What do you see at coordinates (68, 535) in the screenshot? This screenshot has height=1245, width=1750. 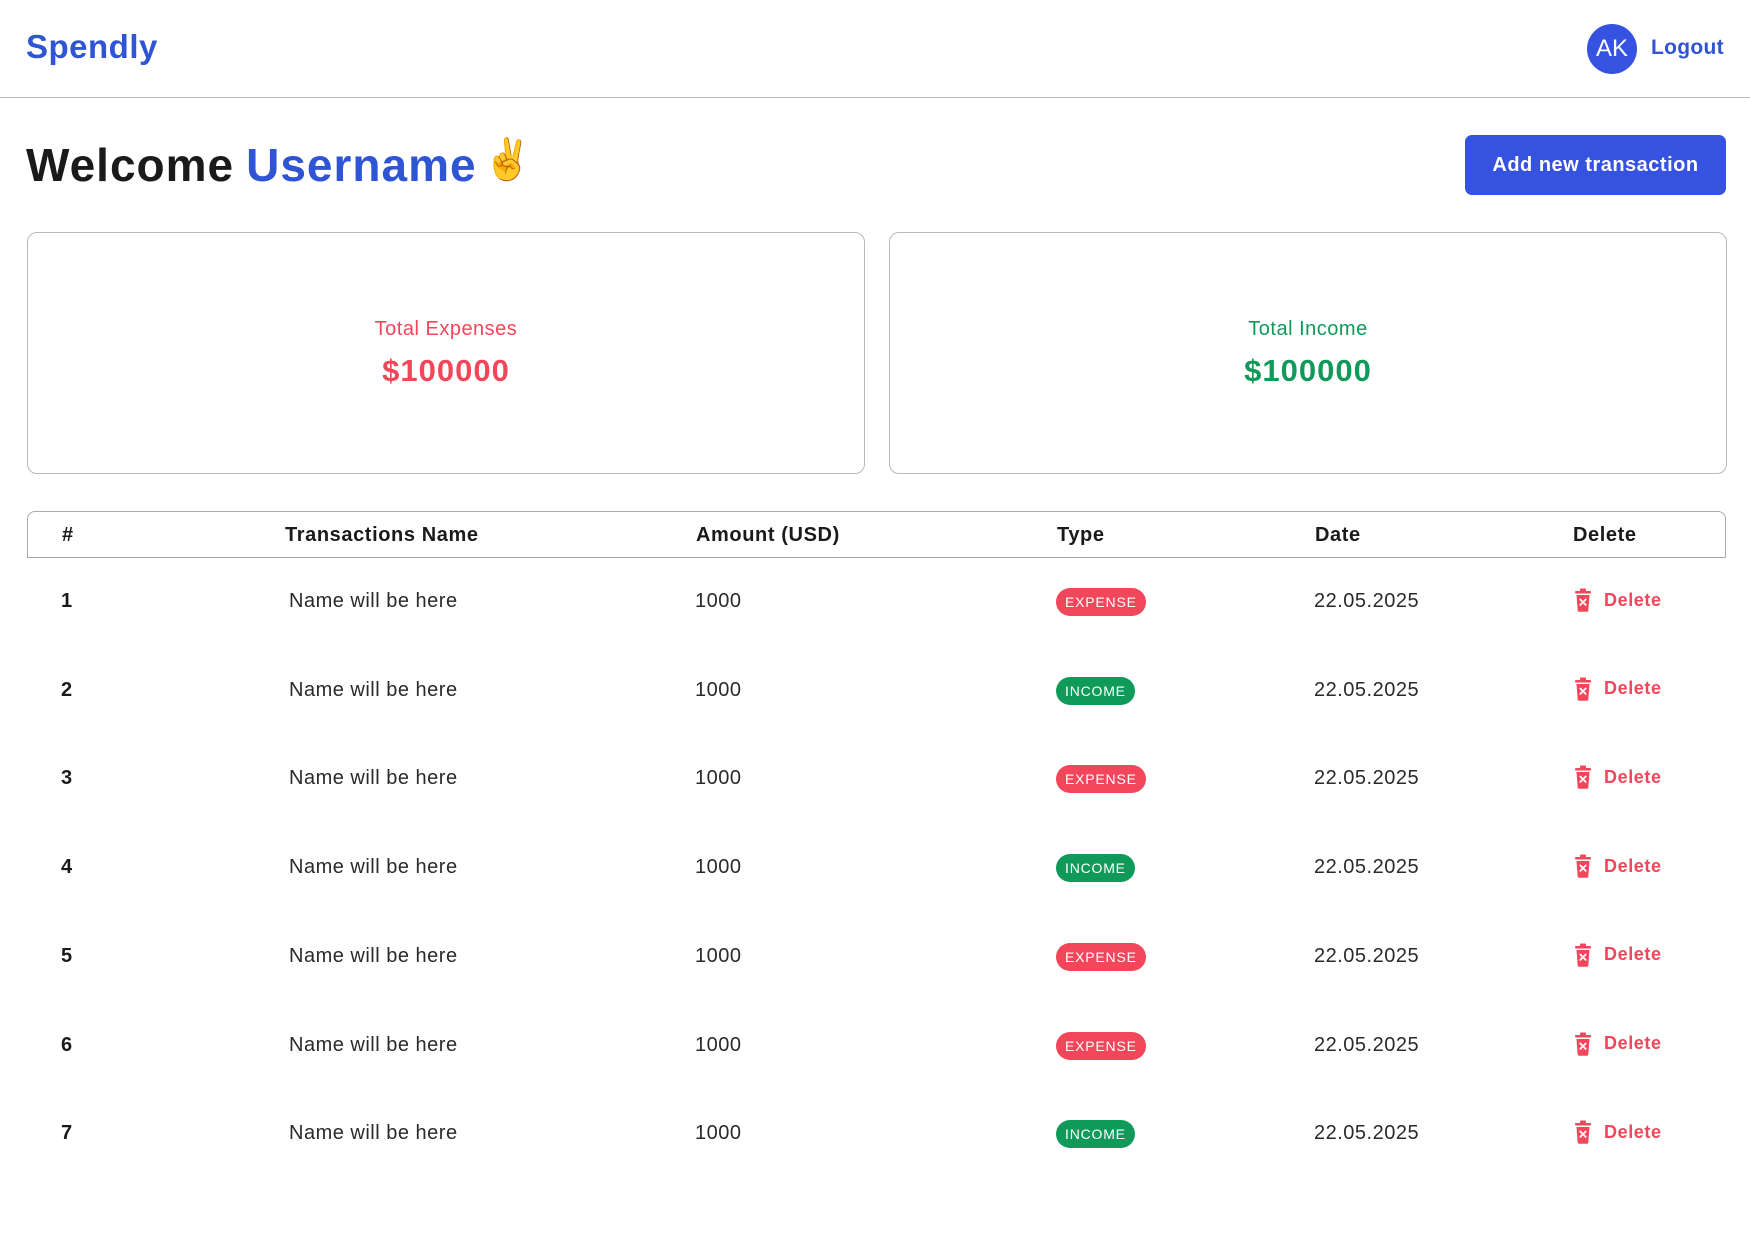 I see `column-header-number: #` at bounding box center [68, 535].